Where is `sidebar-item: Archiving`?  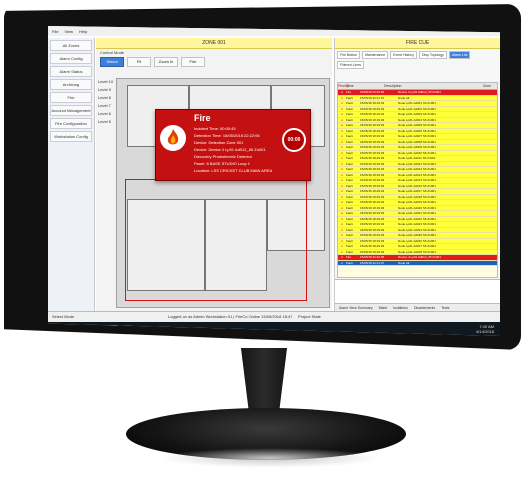
sidebar-item: Archiving is located at coordinates (71, 84).